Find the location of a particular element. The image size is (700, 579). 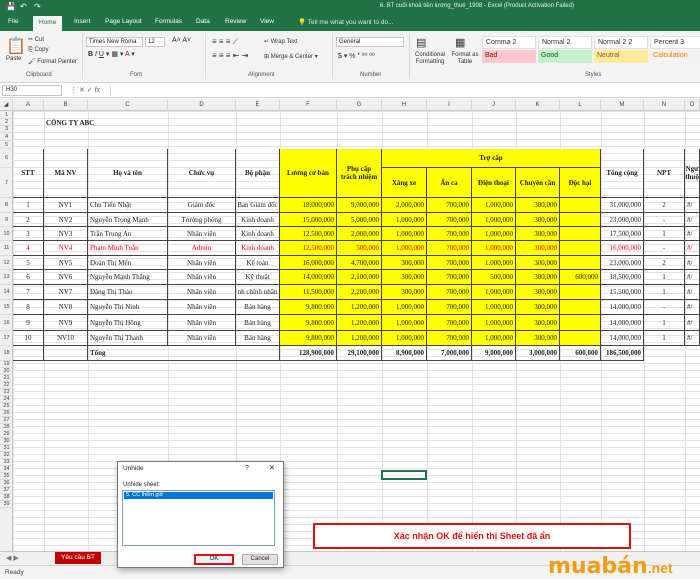

sheet-list-item: 5. CC thêm giờ is located at coordinates (198, 495).